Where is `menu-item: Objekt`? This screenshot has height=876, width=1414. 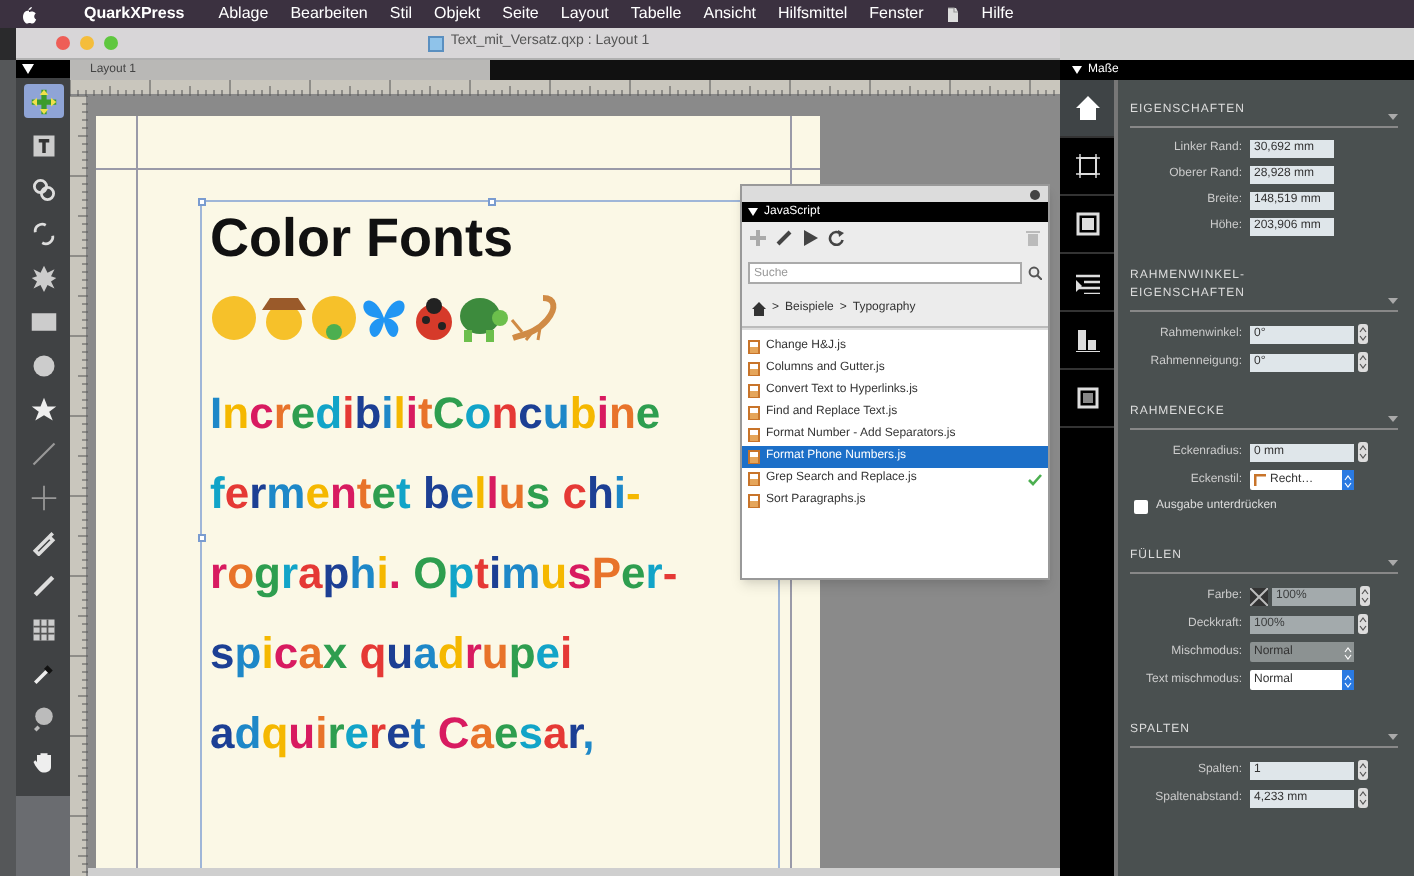
menu-item: Objekt is located at coordinates (457, 14).